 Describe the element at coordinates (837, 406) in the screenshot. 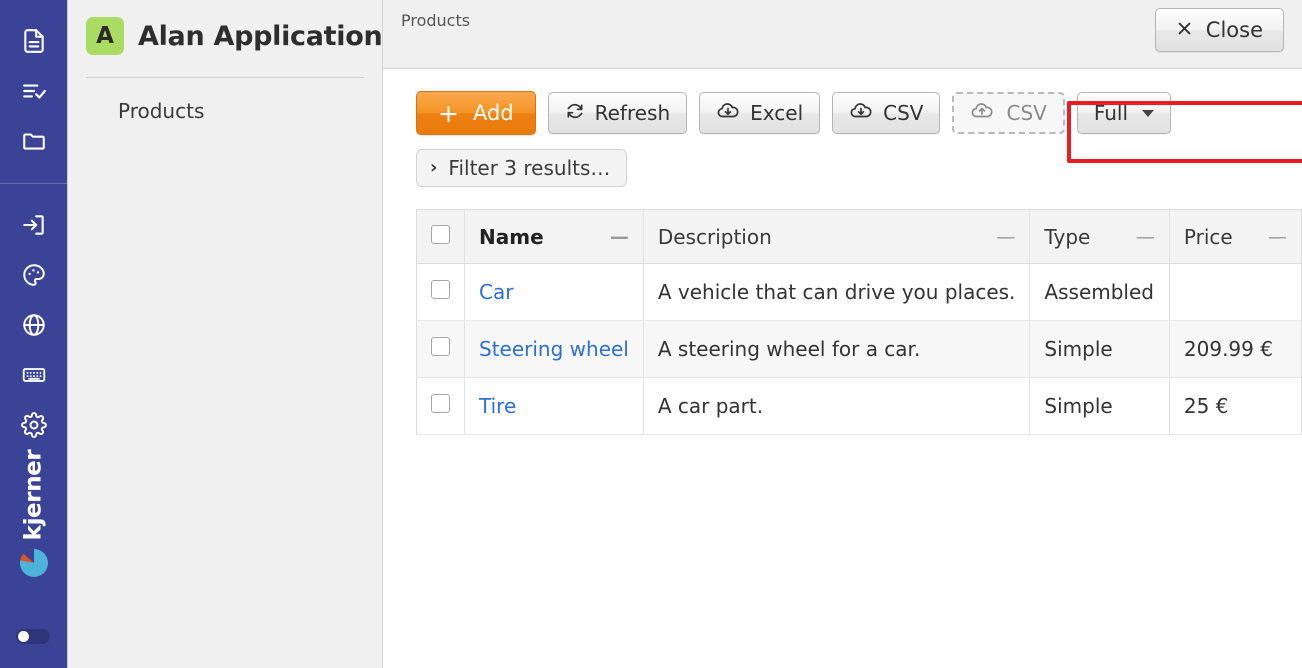

I see `cell-description: A car part.` at that location.